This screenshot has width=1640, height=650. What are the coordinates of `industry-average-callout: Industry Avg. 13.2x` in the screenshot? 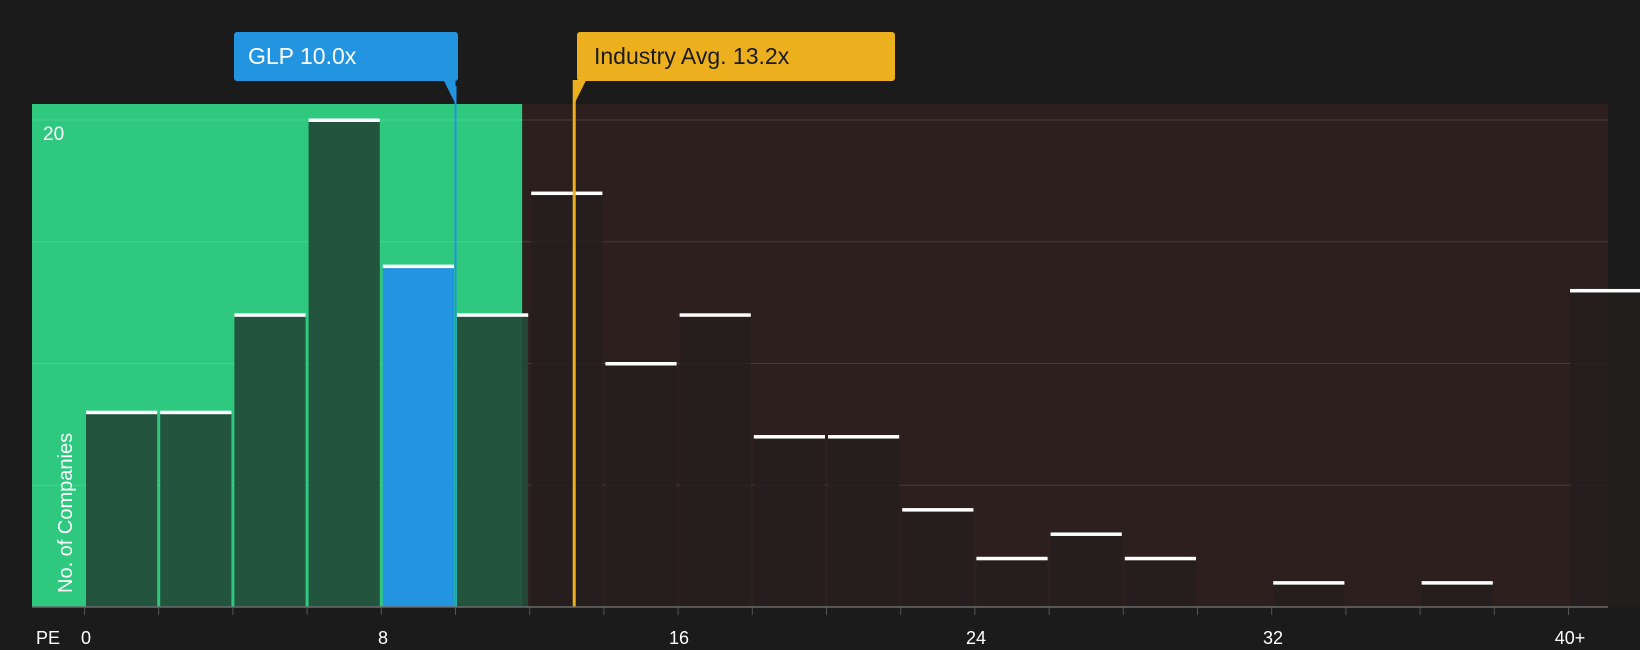 It's located at (736, 56).